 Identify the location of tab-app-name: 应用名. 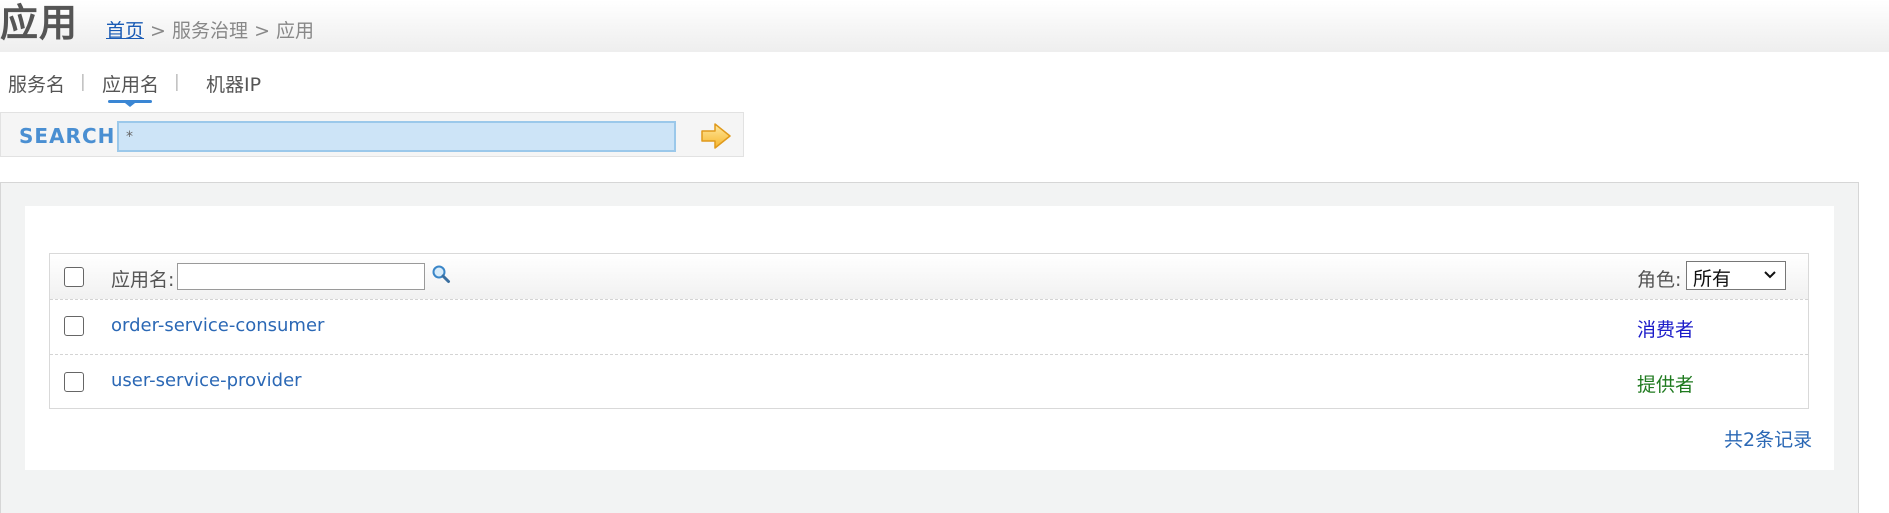
(130, 83).